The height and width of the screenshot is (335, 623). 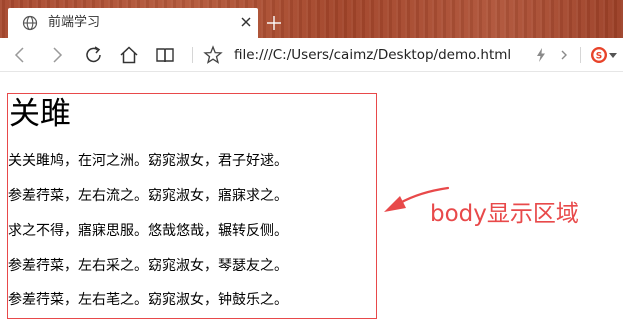 I want to click on home-icon, so click(x=129, y=55).